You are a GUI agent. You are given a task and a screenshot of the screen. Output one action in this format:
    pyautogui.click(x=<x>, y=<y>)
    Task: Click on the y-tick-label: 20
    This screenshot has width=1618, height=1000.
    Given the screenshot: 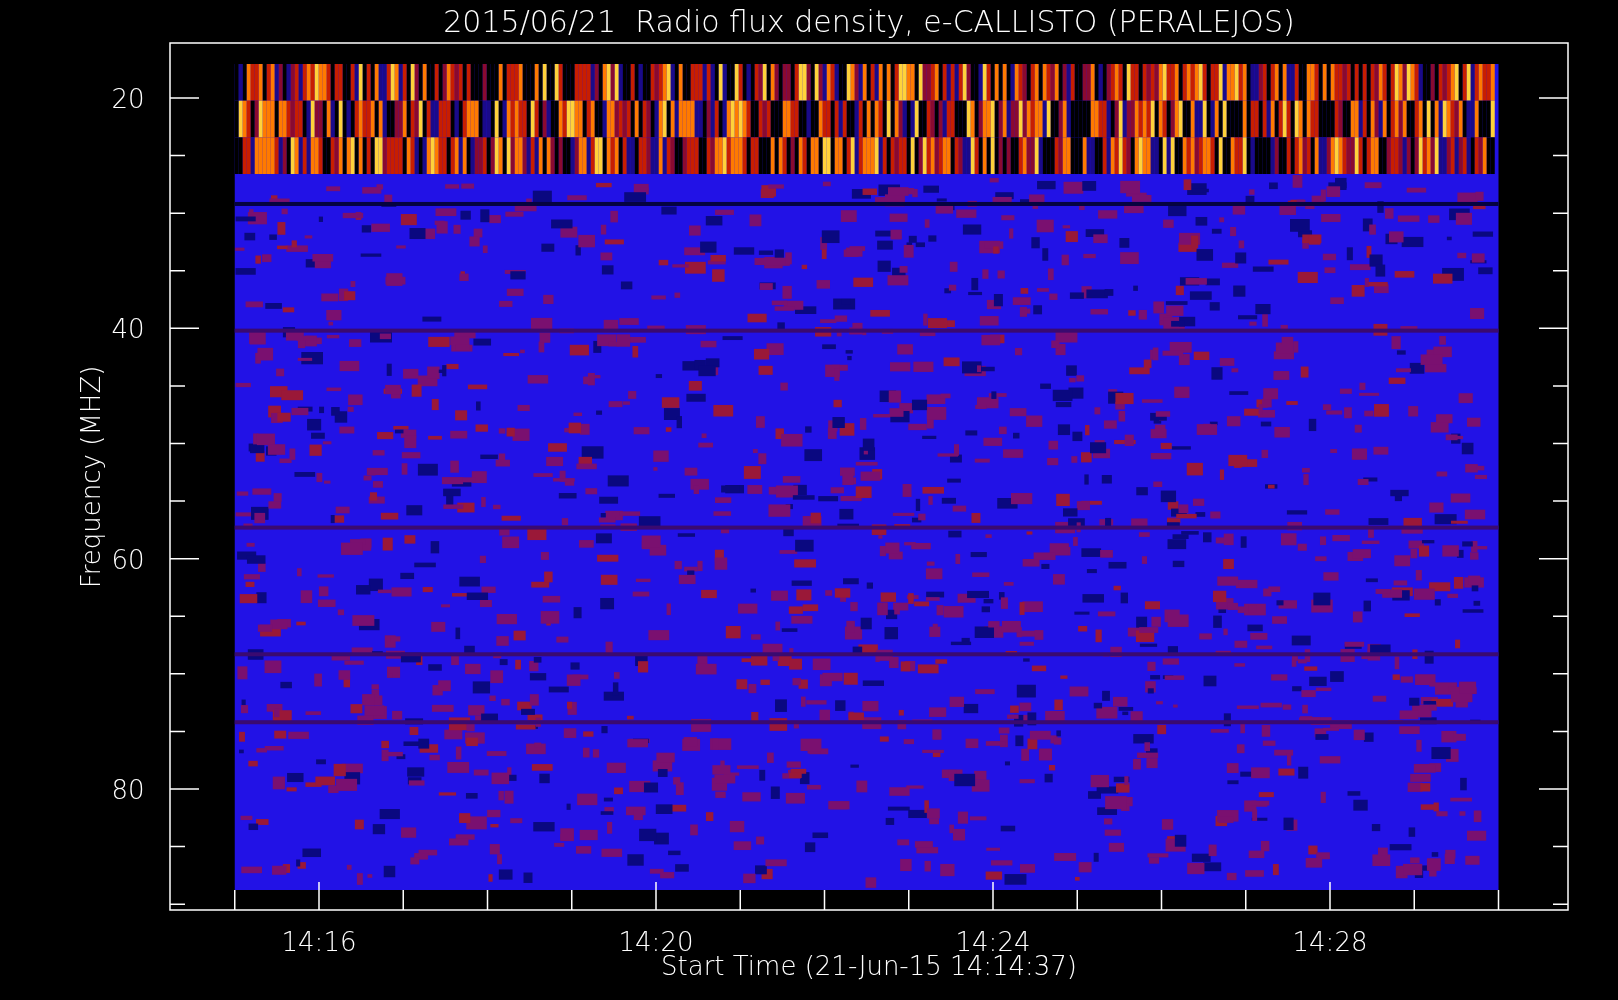 What is the action you would take?
    pyautogui.click(x=128, y=99)
    